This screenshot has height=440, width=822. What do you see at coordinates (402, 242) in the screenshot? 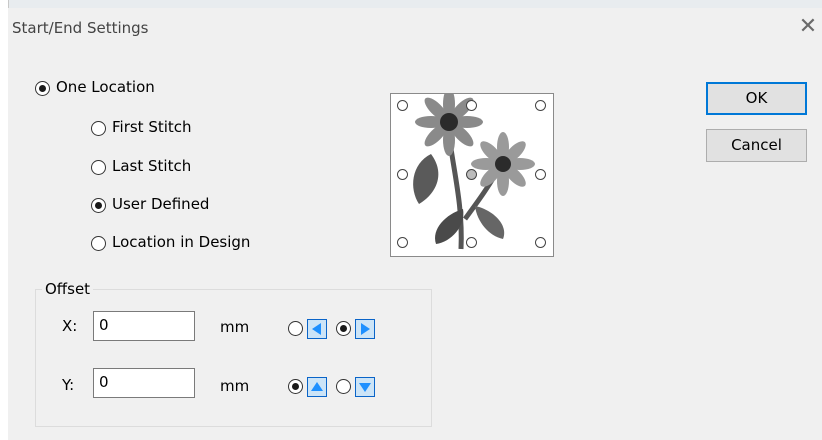
I see `handle-bottom-left` at bounding box center [402, 242].